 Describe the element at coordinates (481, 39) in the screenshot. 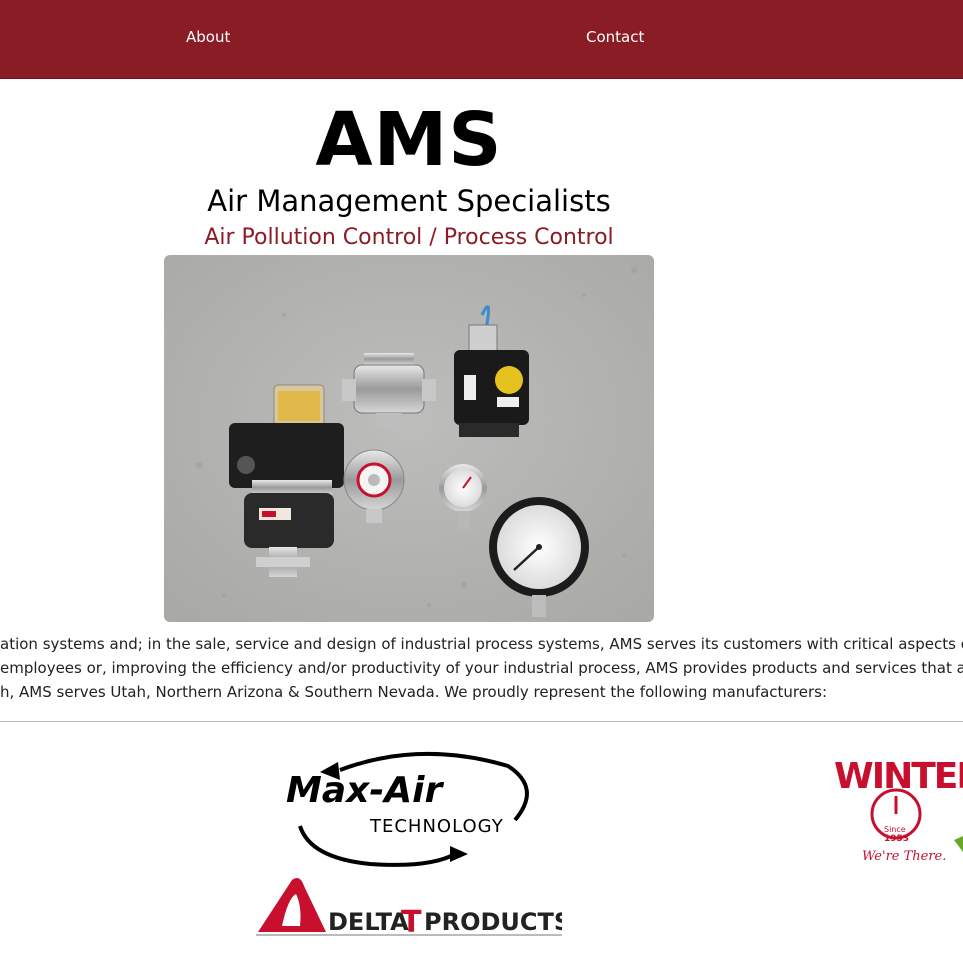

I see `top-navbar: About Contact` at that location.